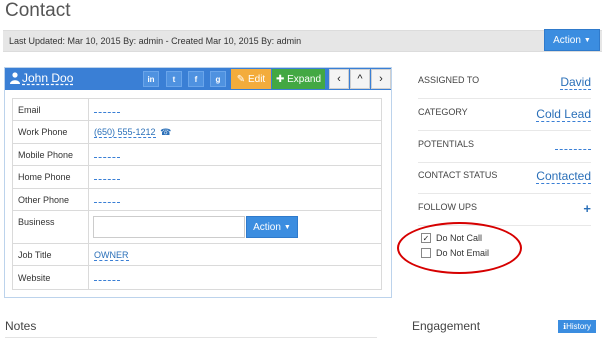  What do you see at coordinates (504, 147) in the screenshot?
I see `potentials-row: POTENTIALS` at bounding box center [504, 147].